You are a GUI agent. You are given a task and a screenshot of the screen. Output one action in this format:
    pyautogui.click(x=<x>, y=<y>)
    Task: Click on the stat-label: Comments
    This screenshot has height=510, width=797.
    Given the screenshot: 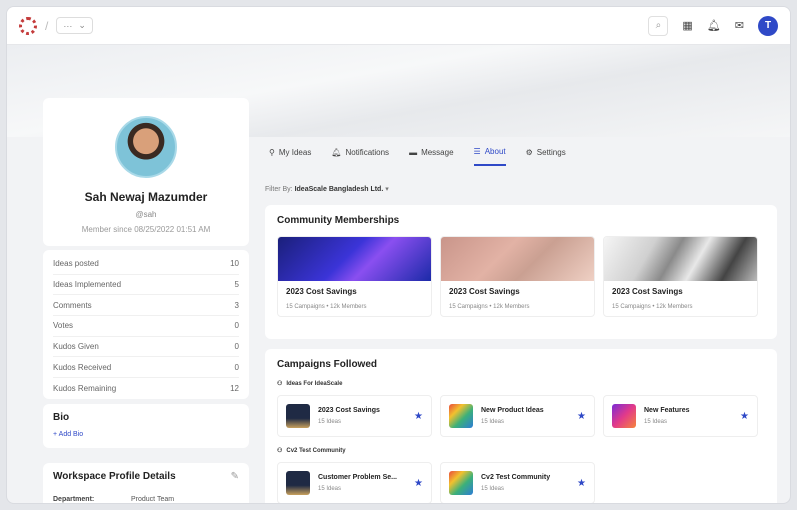 What is the action you would take?
    pyautogui.click(x=72, y=305)
    